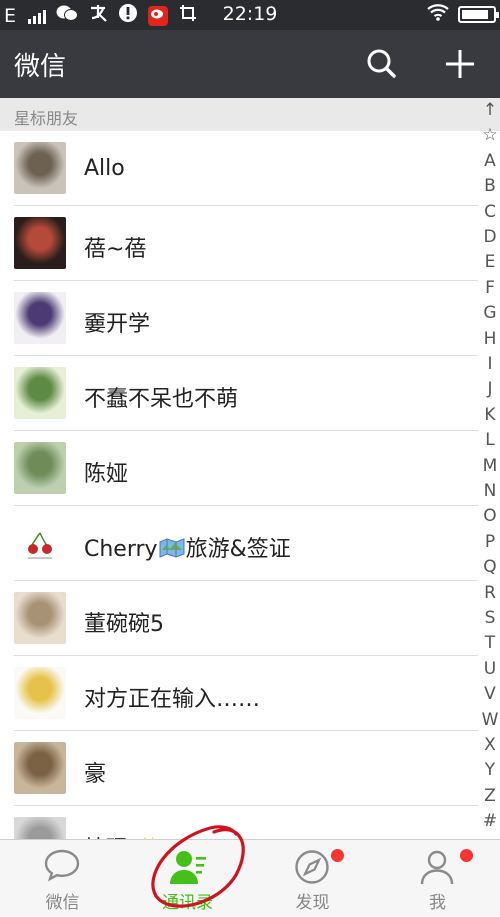 This screenshot has width=500, height=917. I want to click on plus-icon, so click(460, 64).